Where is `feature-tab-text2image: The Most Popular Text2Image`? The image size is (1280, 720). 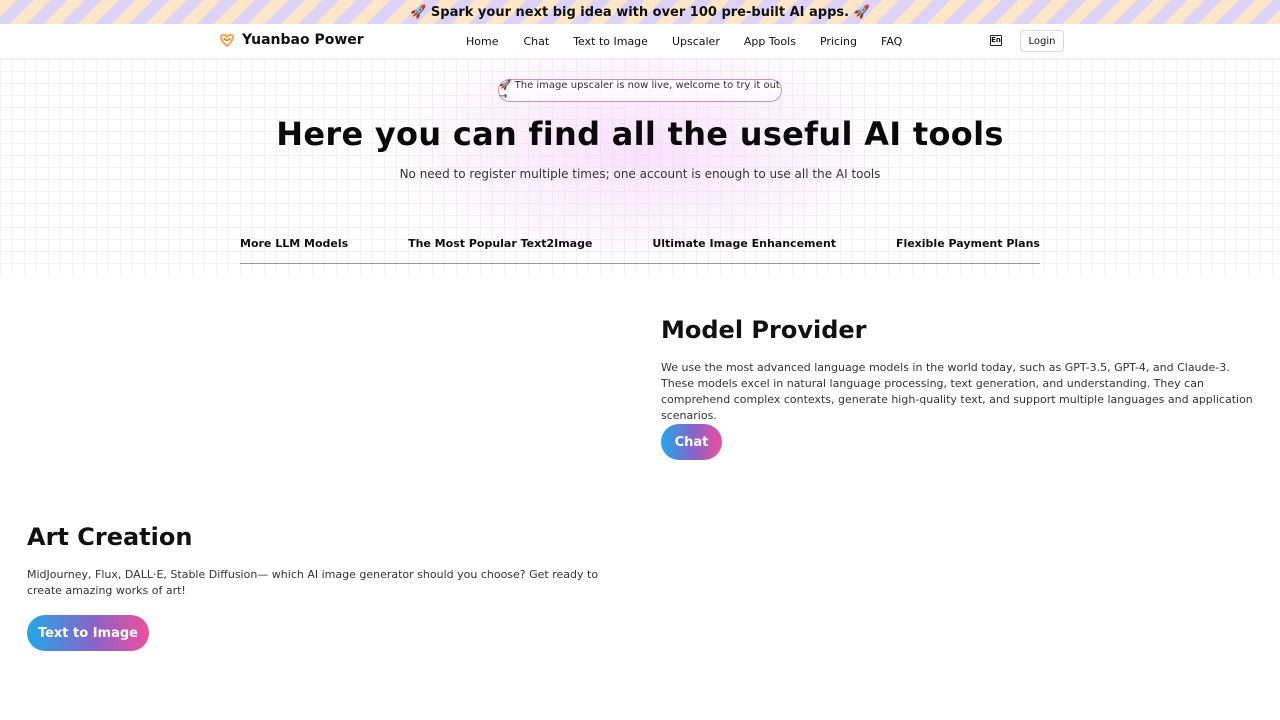 feature-tab-text2image: The Most Popular Text2Image is located at coordinates (500, 250).